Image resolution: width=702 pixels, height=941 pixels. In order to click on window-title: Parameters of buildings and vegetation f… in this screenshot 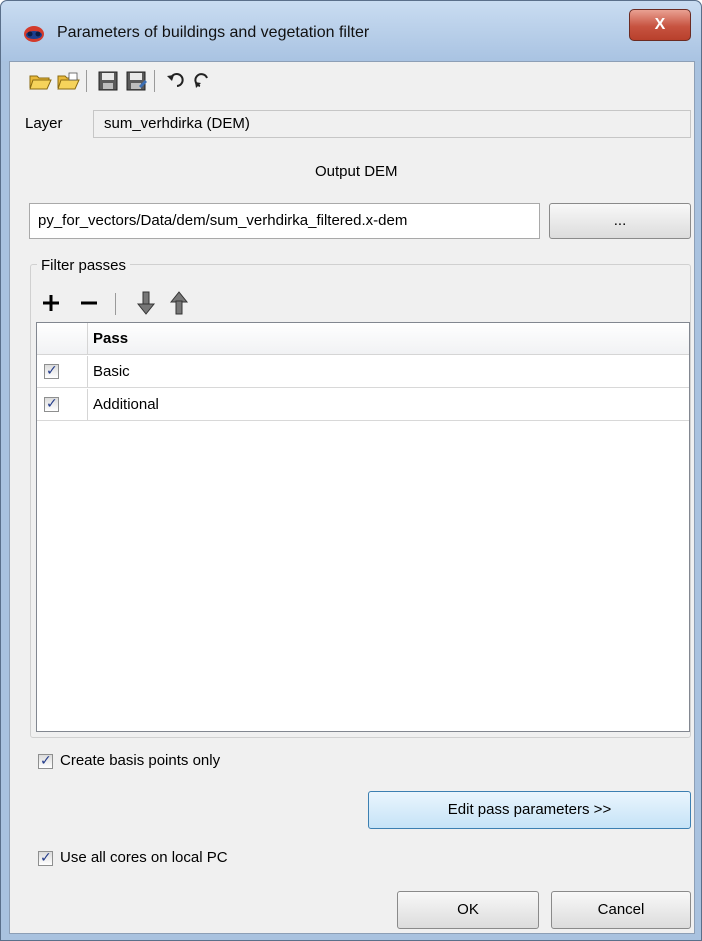, I will do `click(213, 32)`.